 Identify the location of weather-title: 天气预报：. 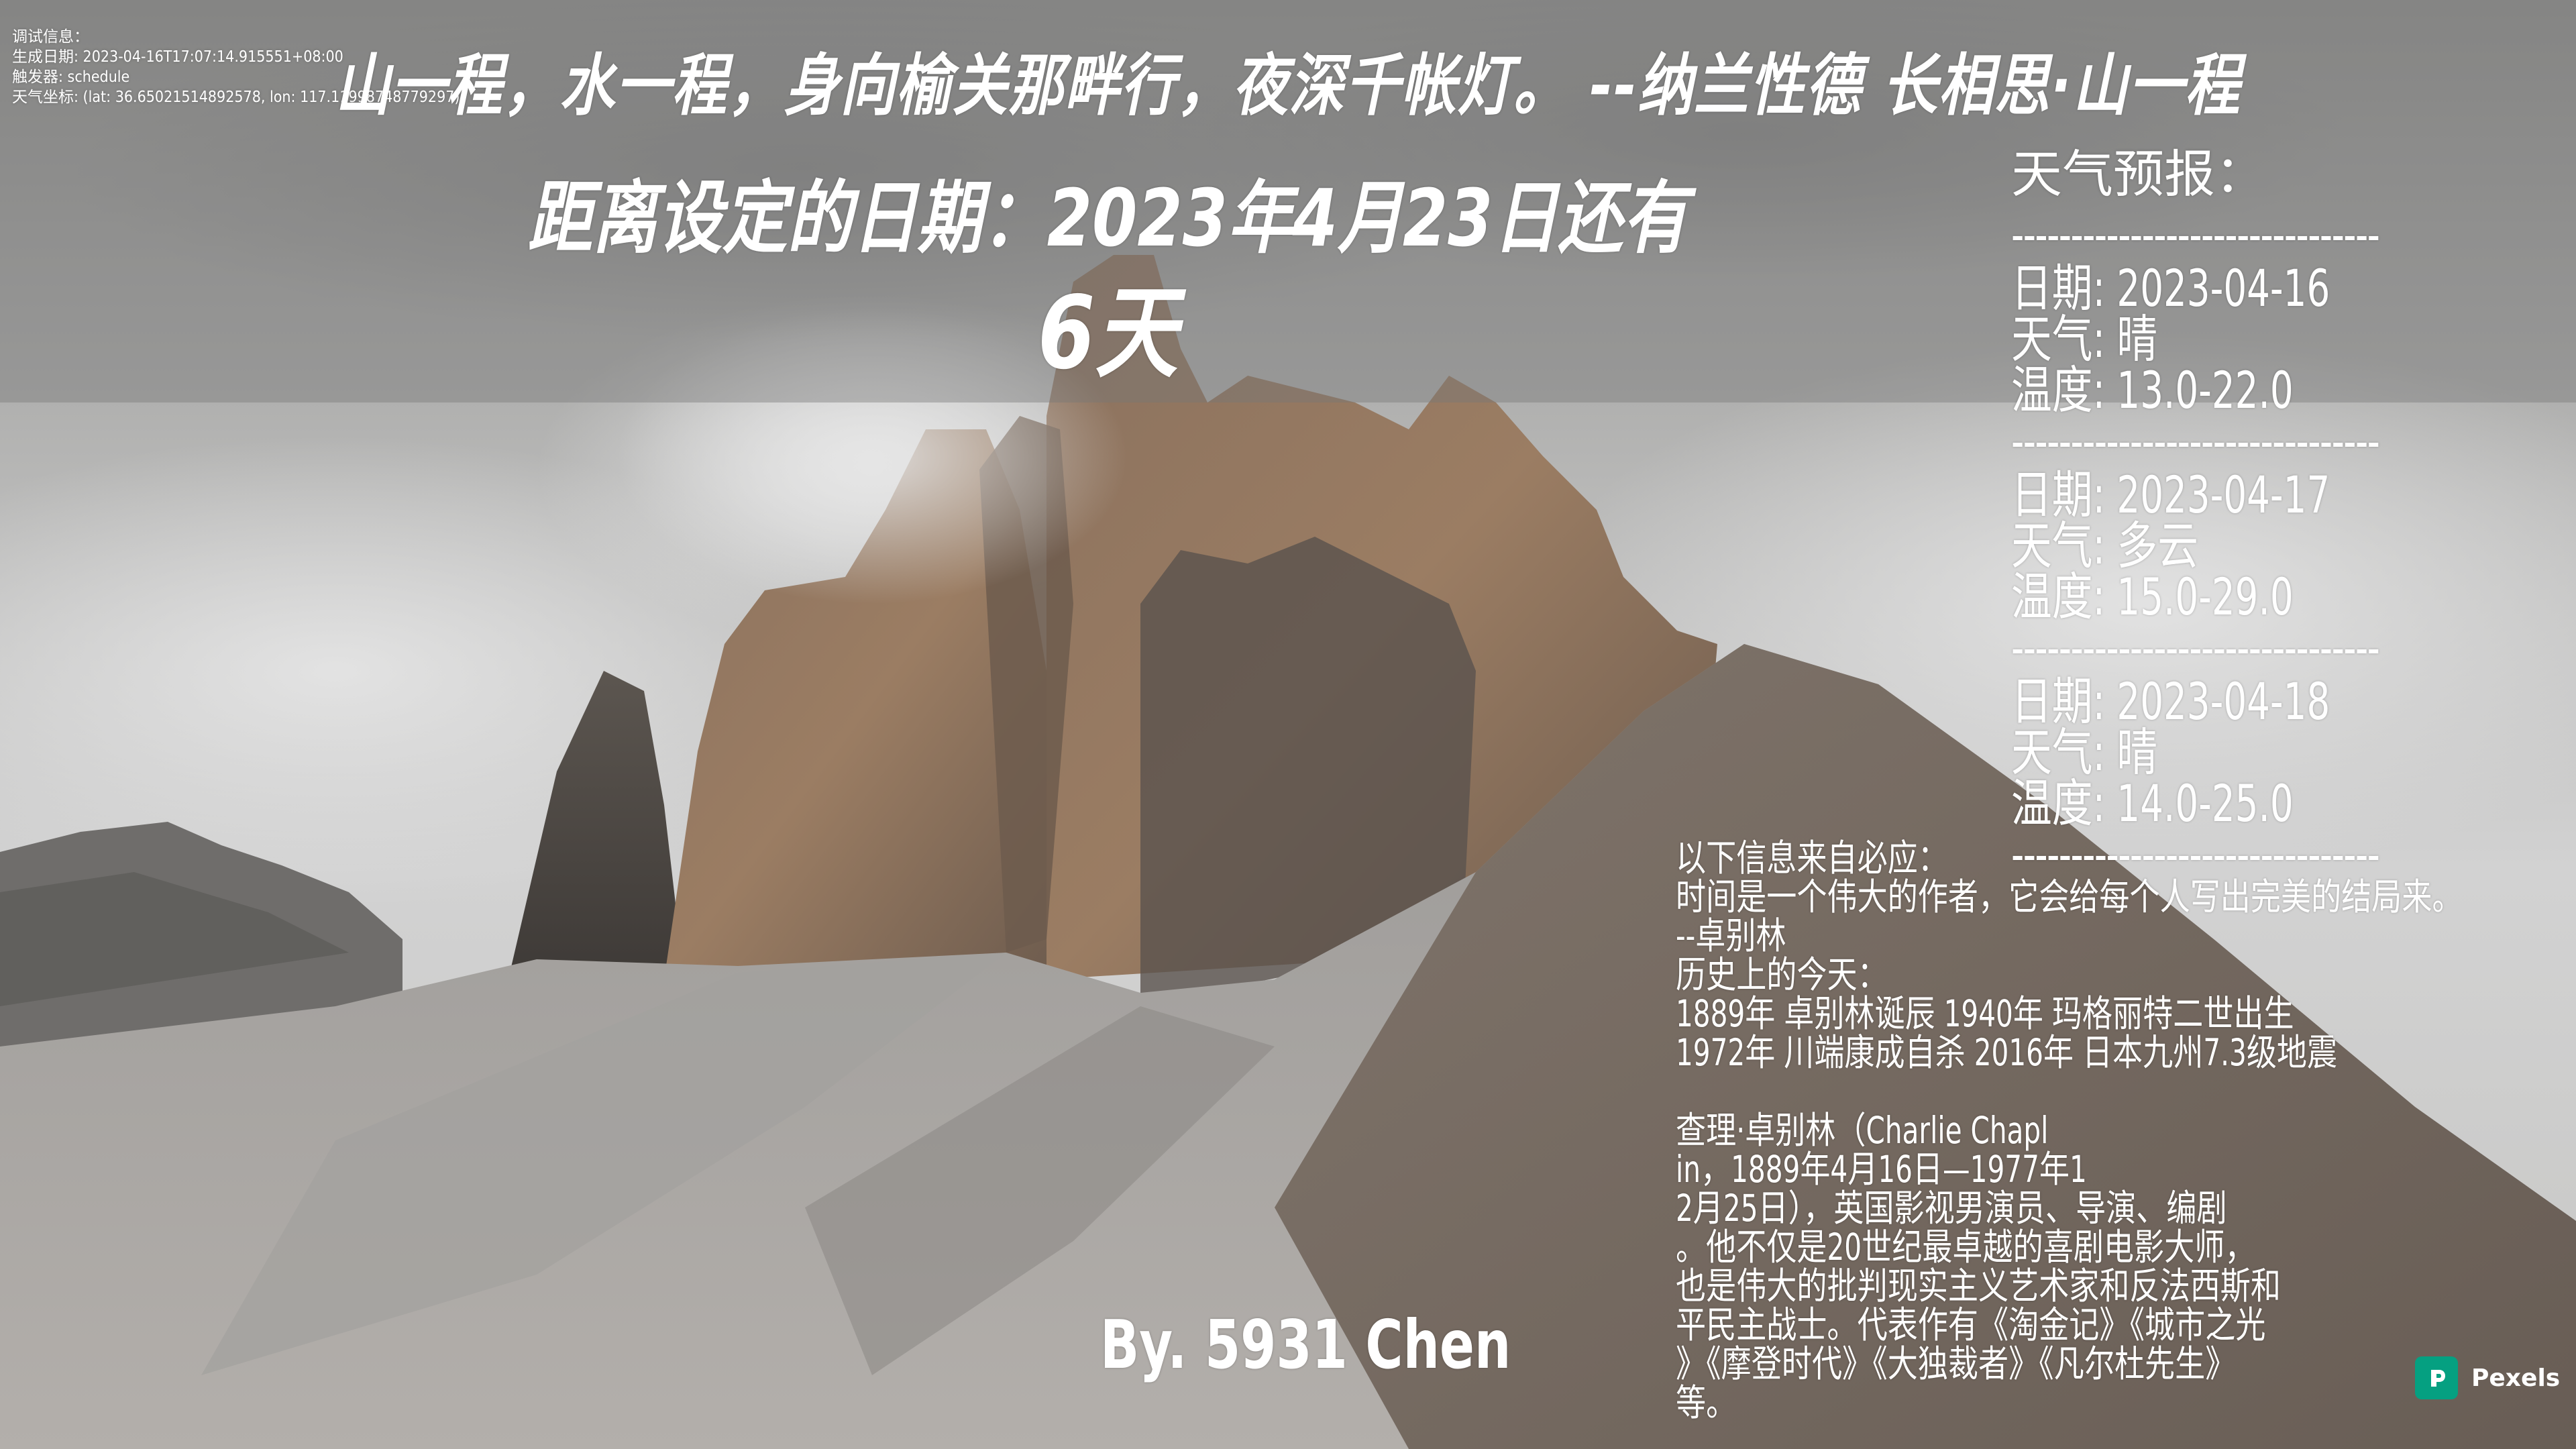
(2138, 174).